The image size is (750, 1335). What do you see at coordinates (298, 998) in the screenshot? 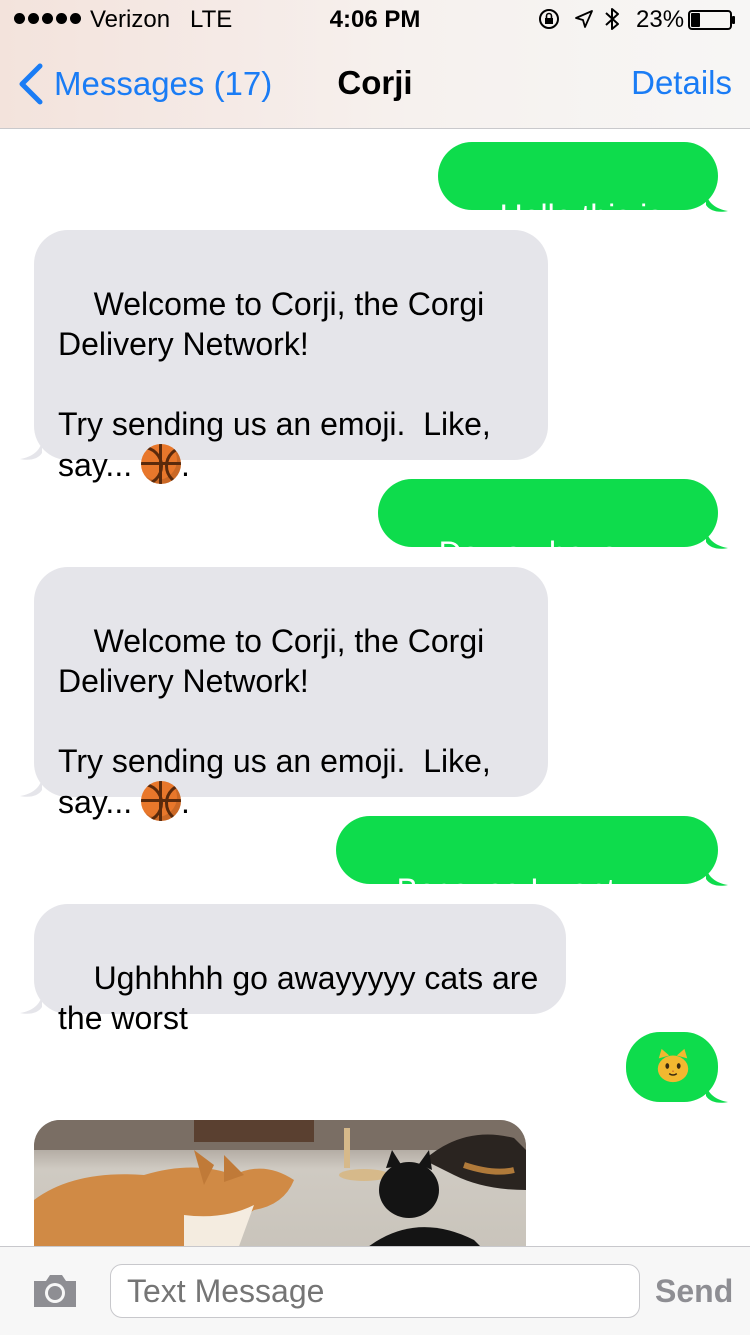
I see `message-text: Ughhhhh go awayyyyy cats are the worst` at bounding box center [298, 998].